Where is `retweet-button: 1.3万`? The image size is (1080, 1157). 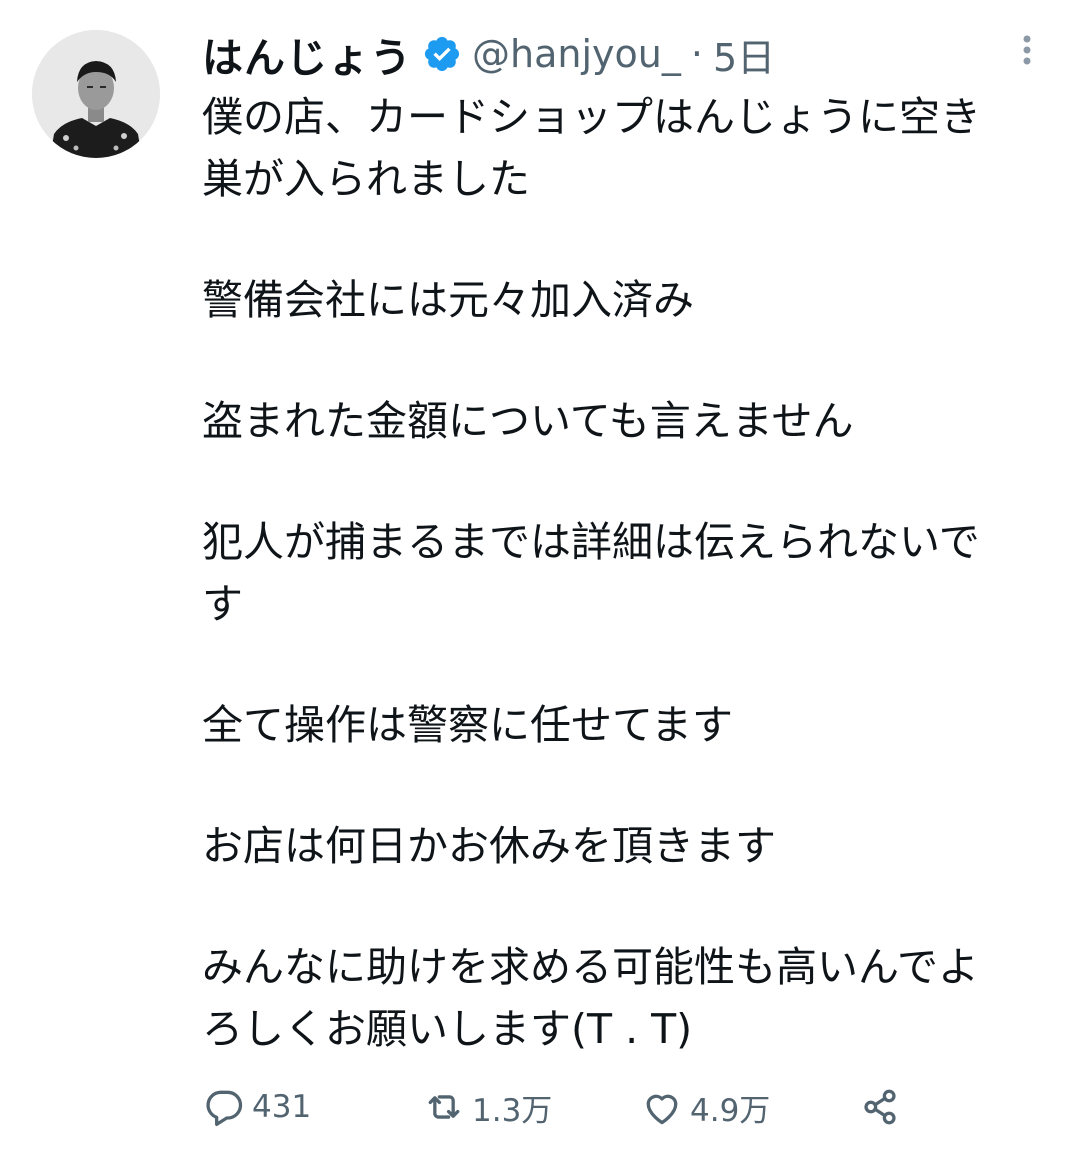
retweet-button: 1.3万 is located at coordinates (487, 1107).